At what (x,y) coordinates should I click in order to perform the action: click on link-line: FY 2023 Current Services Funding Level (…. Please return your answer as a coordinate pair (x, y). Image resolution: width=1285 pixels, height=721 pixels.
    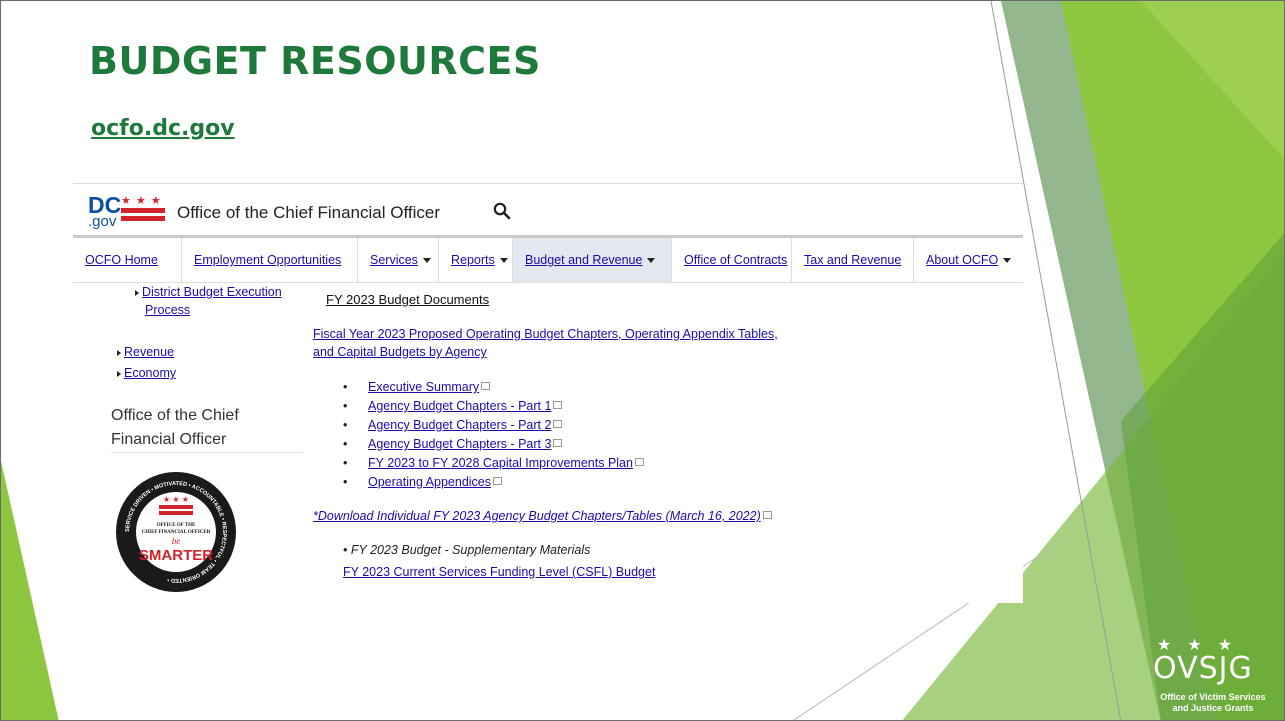
    Looking at the image, I should click on (499, 572).